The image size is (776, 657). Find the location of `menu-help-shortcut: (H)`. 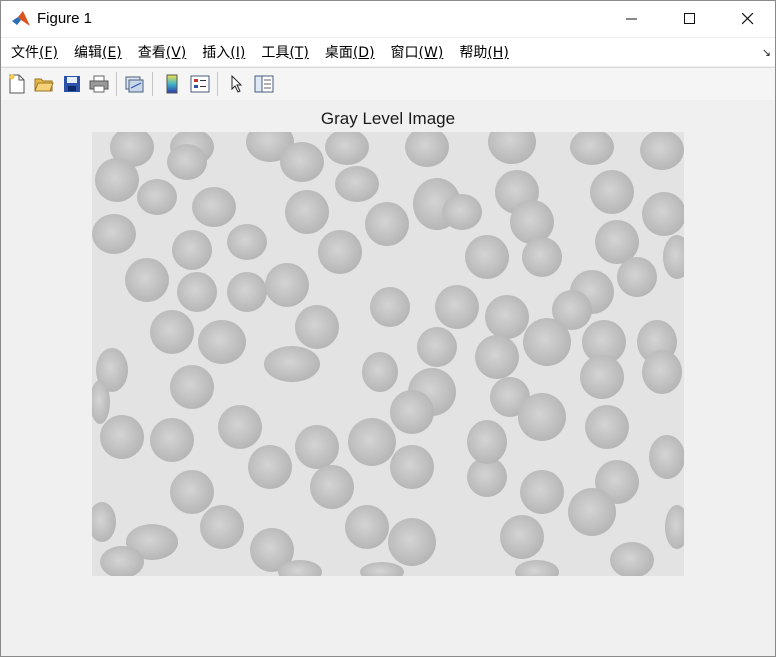

menu-help-shortcut: (H) is located at coordinates (498, 53).